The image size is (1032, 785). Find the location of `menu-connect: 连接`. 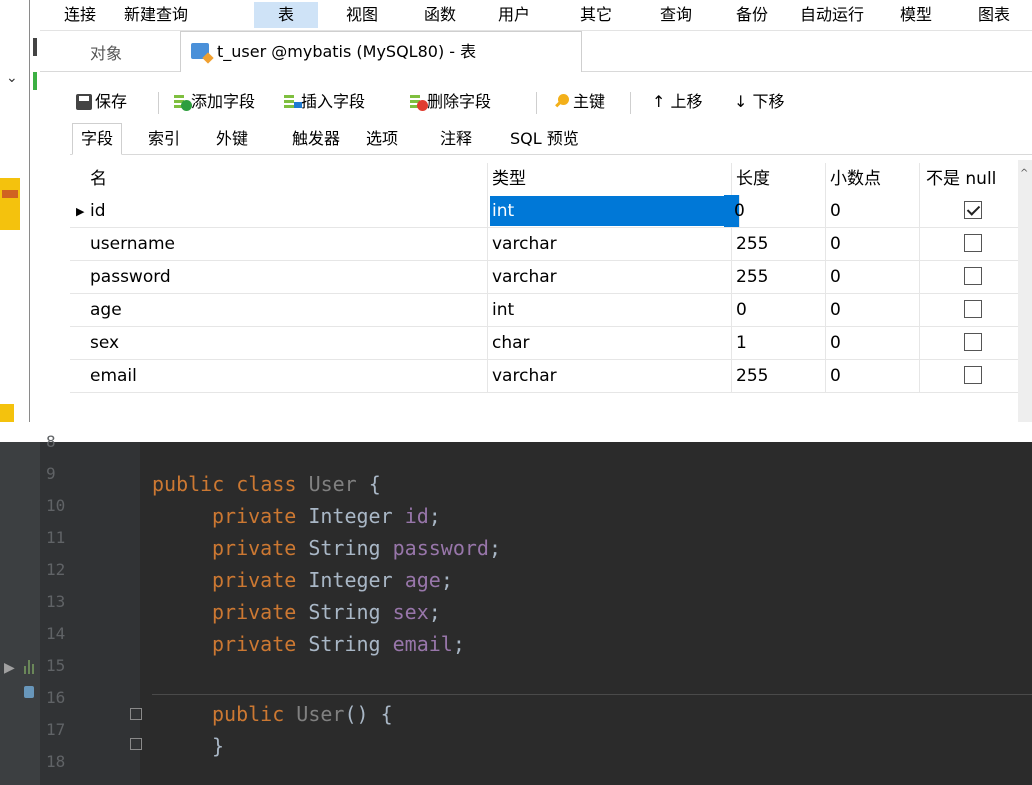

menu-connect: 连接 is located at coordinates (80, 15).